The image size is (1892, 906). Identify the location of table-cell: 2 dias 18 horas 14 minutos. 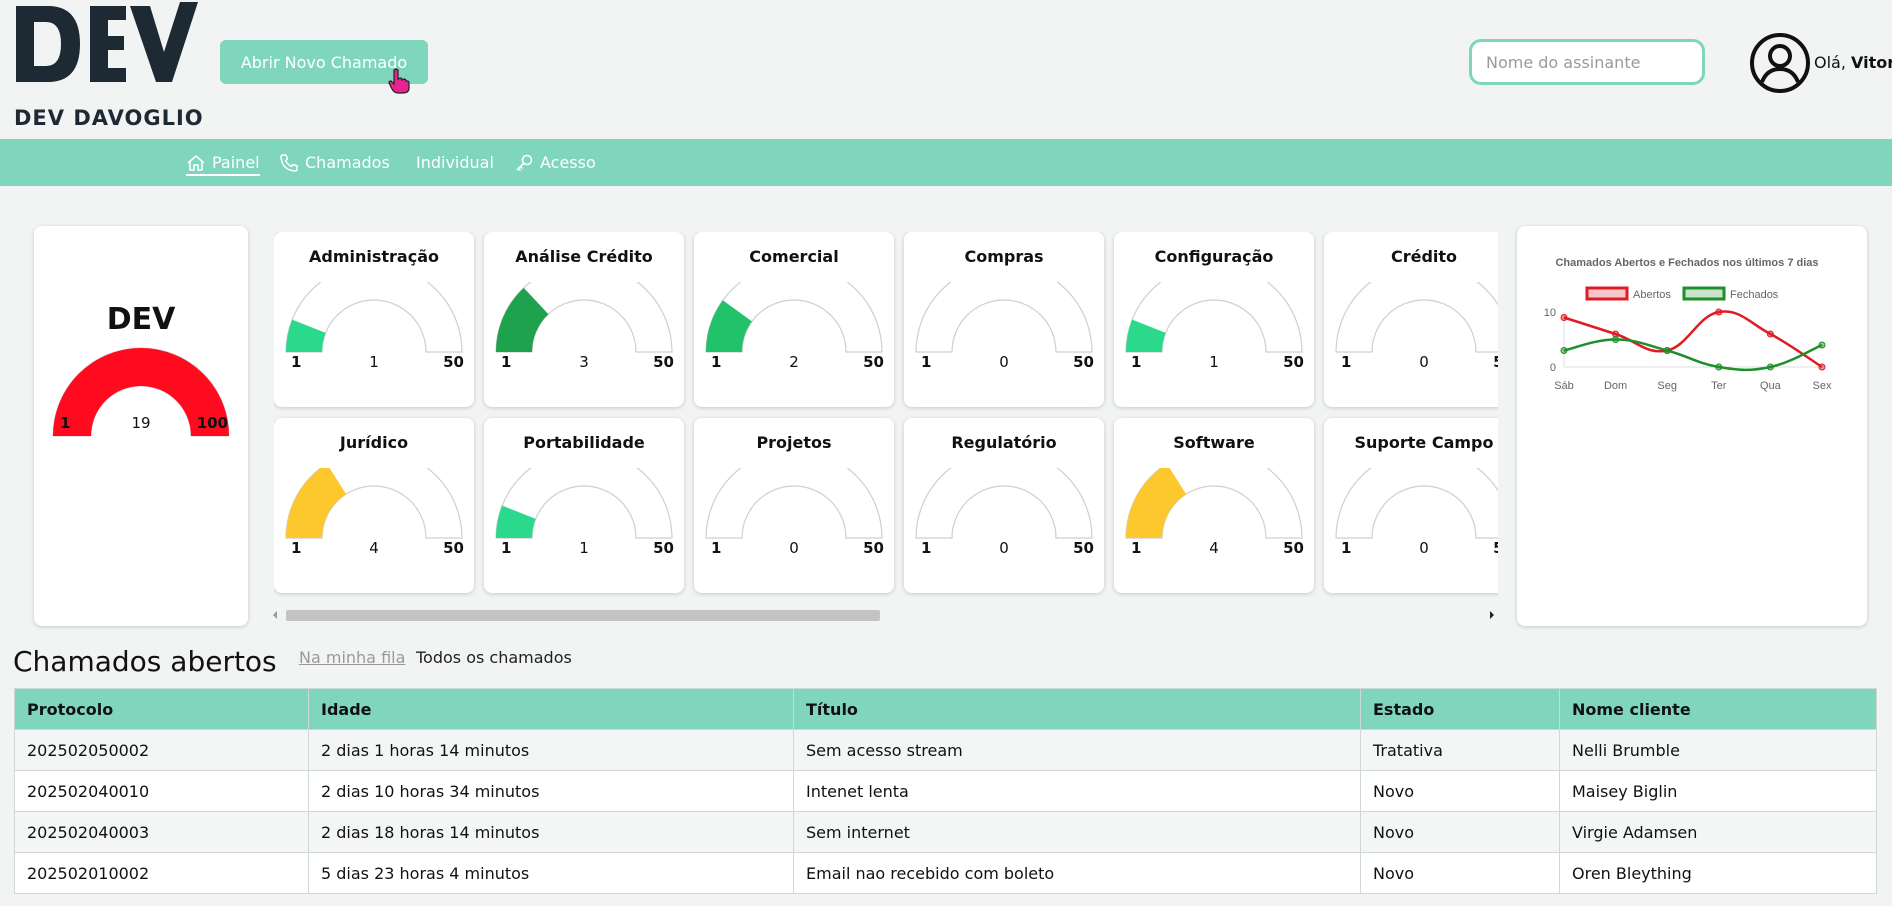
(551, 832).